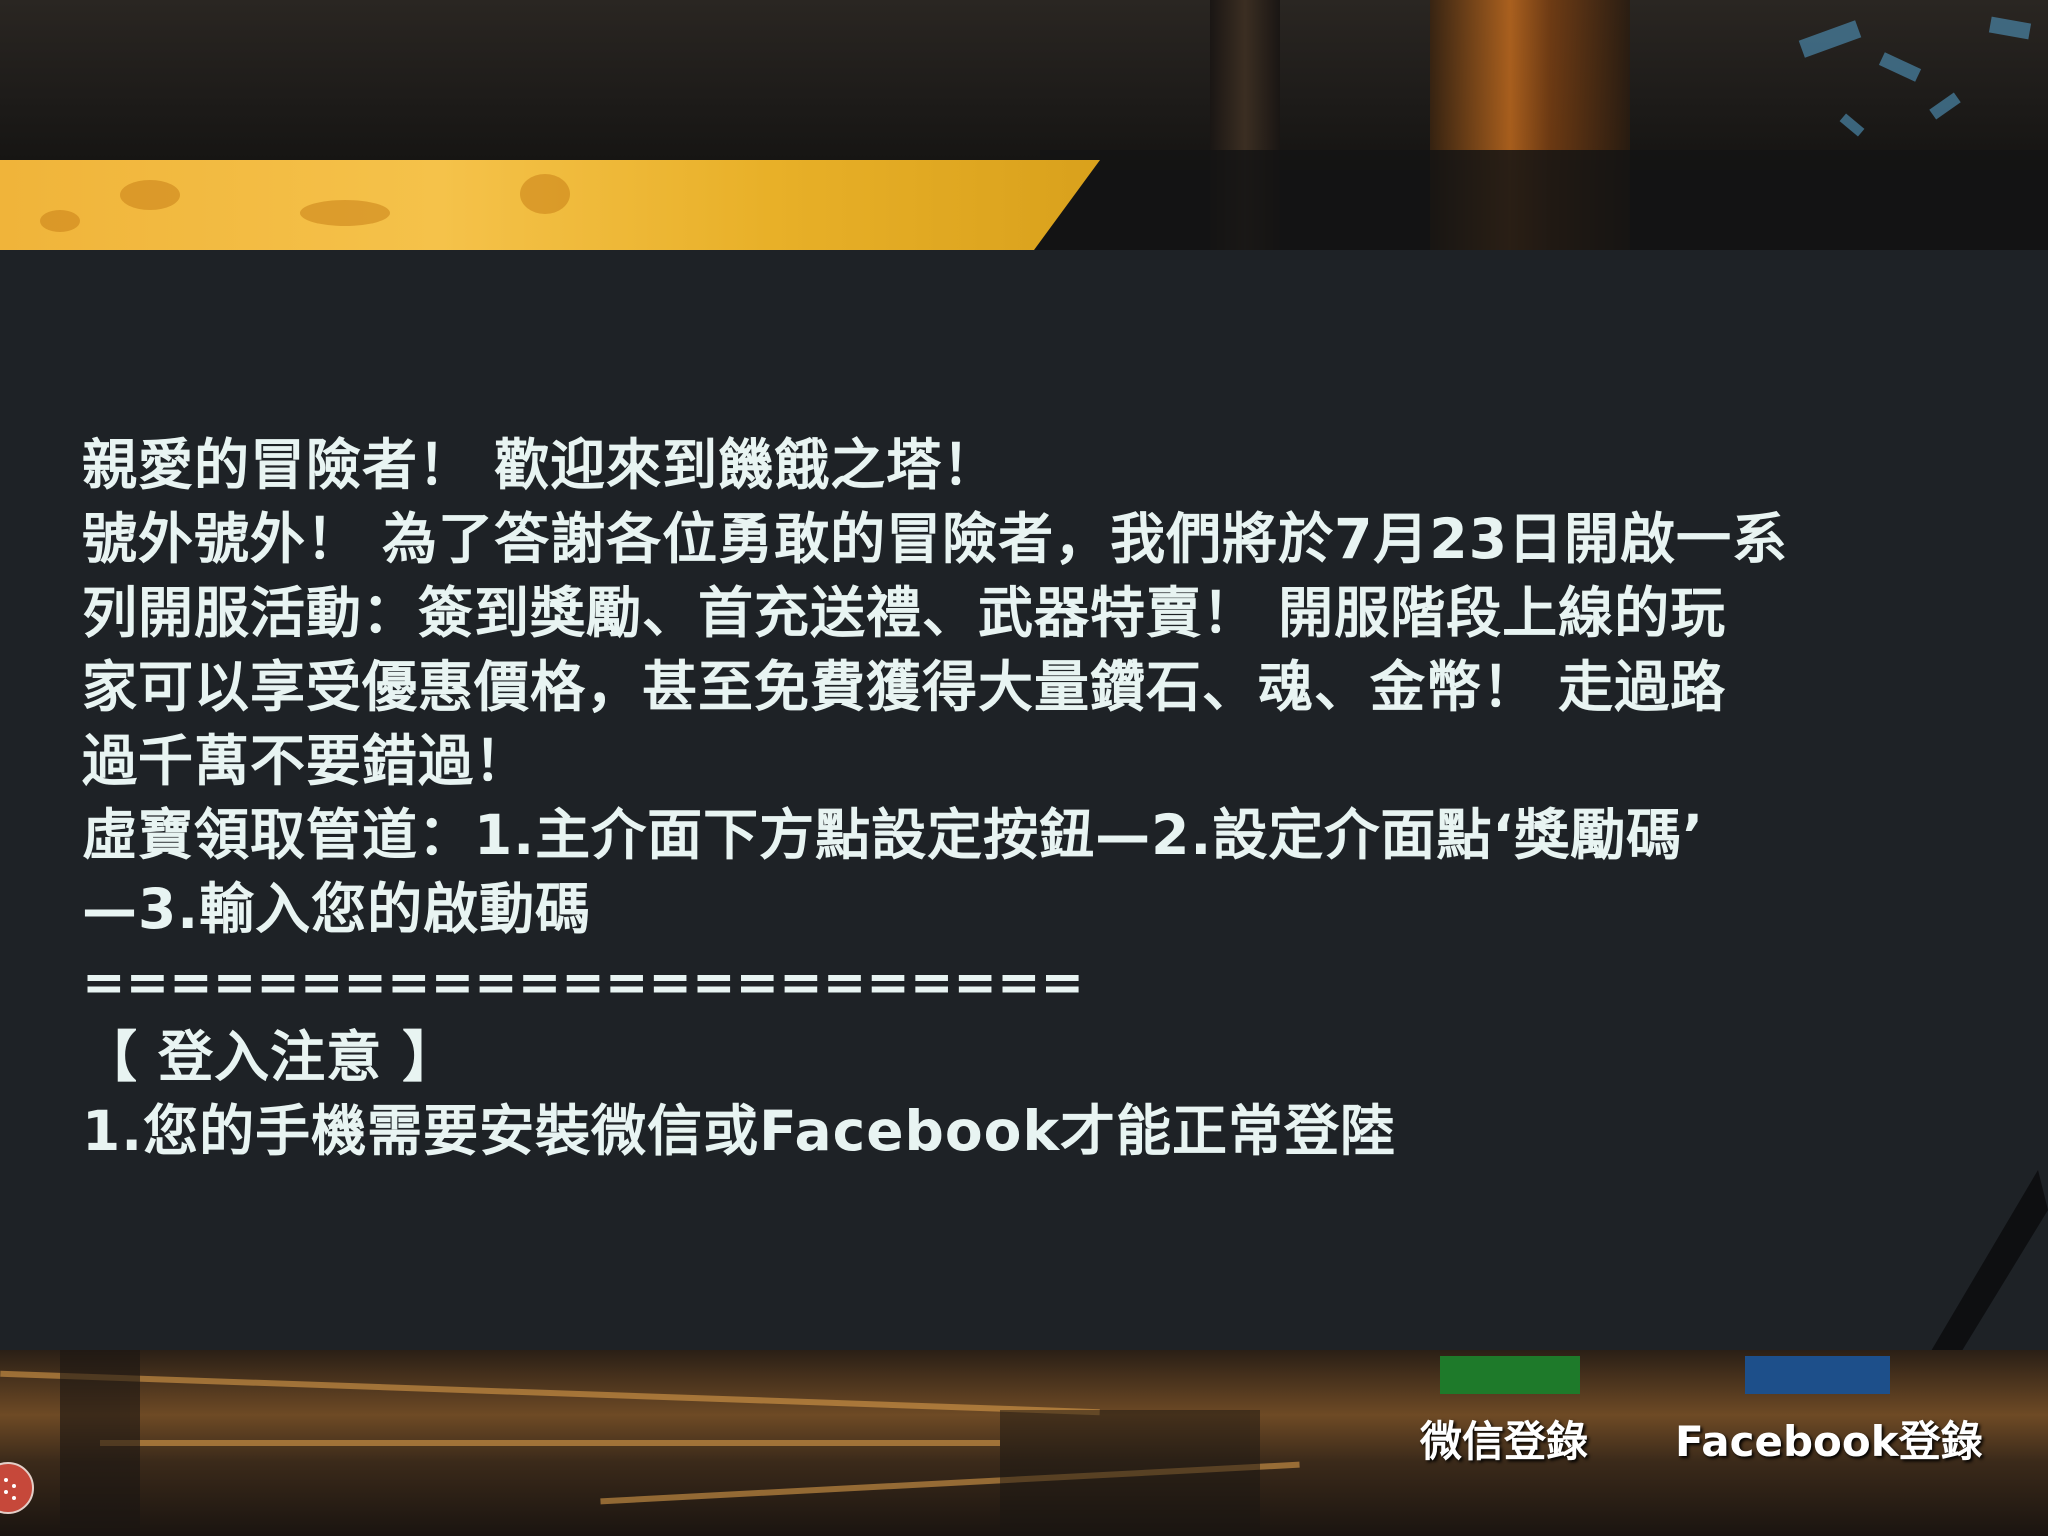 The image size is (2048, 1536). What do you see at coordinates (1544, 200) in the screenshot?
I see `banner-shadow` at bounding box center [1544, 200].